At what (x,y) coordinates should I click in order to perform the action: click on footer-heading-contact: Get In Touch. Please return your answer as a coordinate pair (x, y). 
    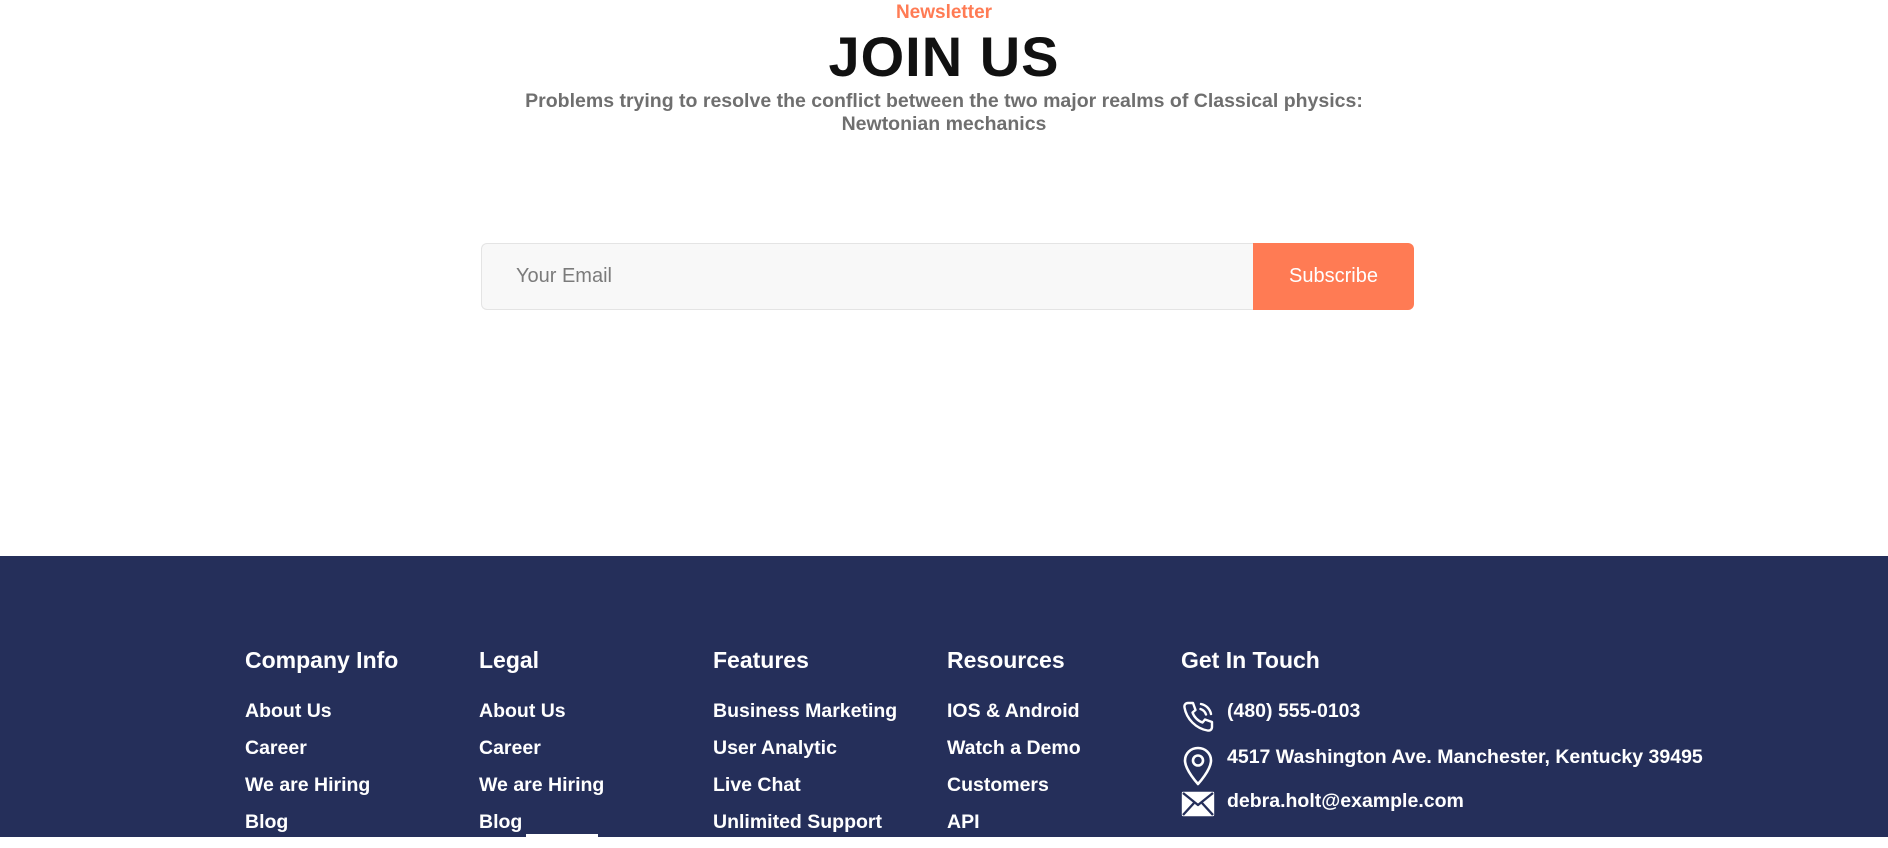
    Looking at the image, I should click on (1250, 660).